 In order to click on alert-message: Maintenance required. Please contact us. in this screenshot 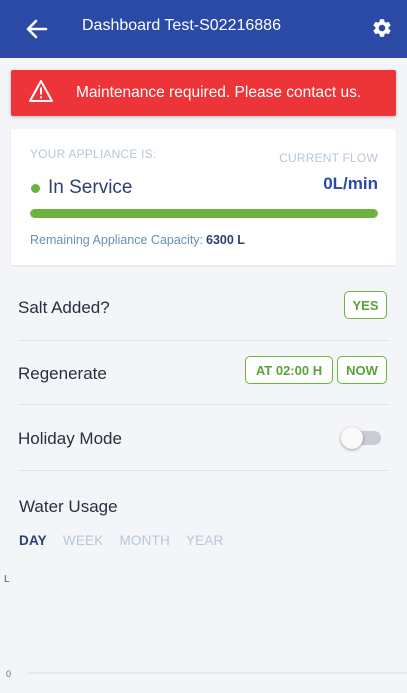, I will do `click(219, 92)`.